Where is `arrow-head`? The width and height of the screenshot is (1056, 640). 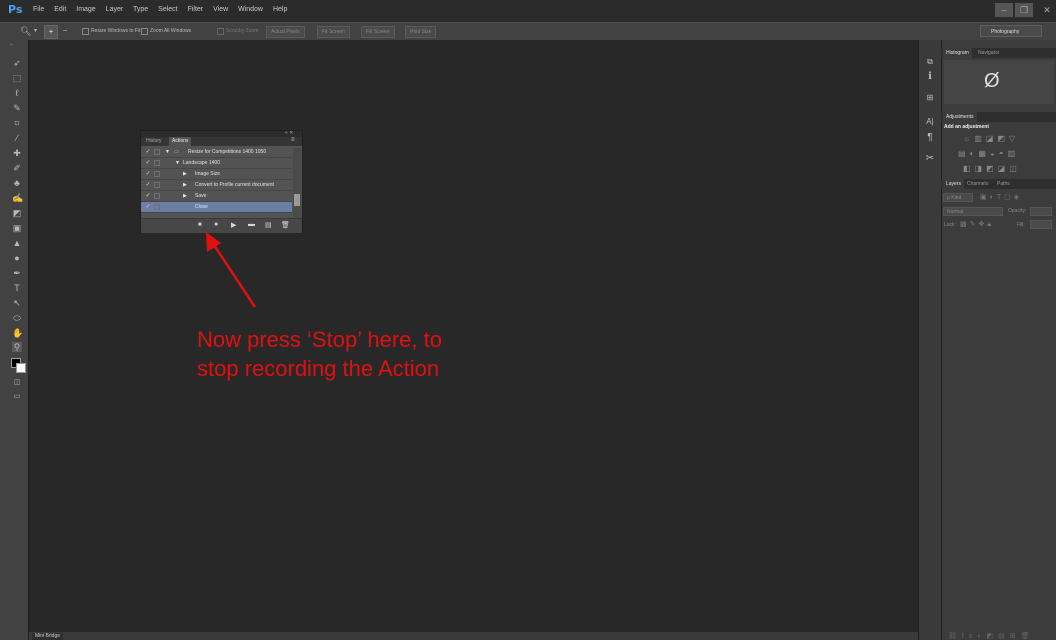 arrow-head is located at coordinates (213, 242).